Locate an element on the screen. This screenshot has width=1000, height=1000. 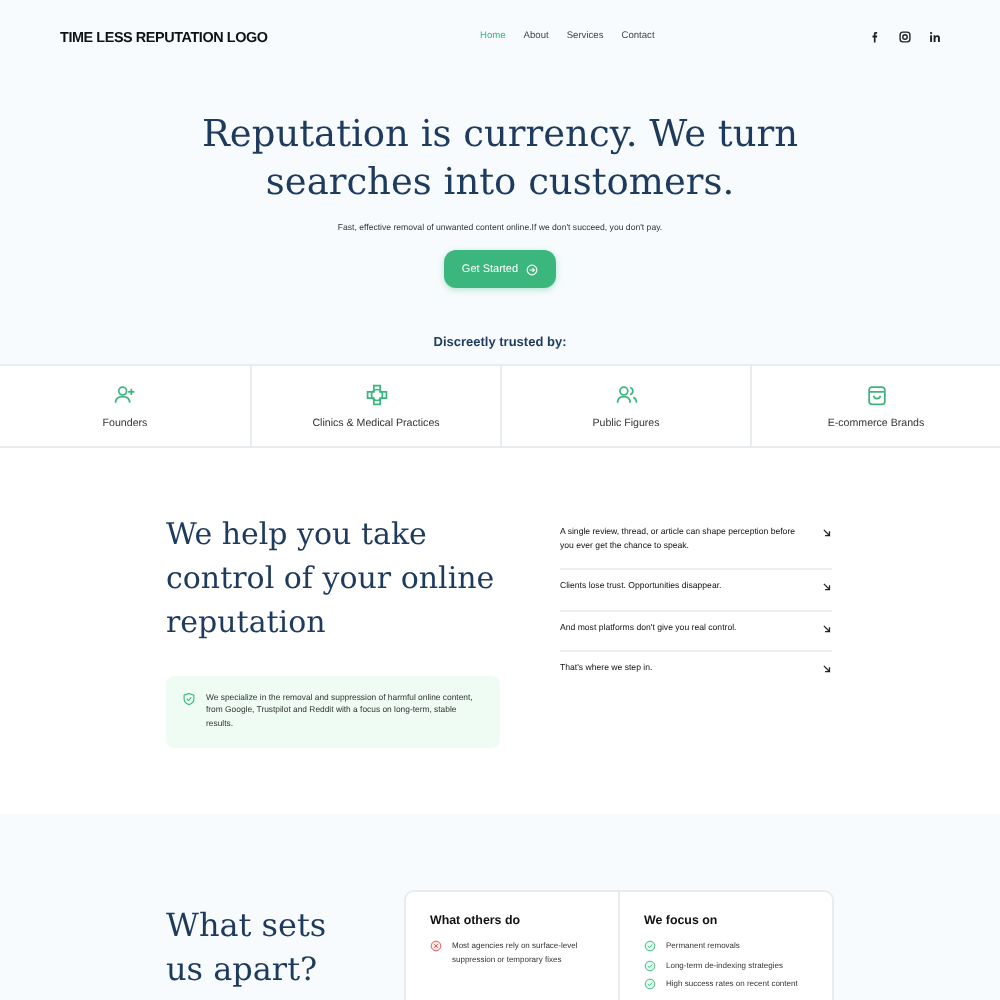
facebook-icon is located at coordinates (875, 36).